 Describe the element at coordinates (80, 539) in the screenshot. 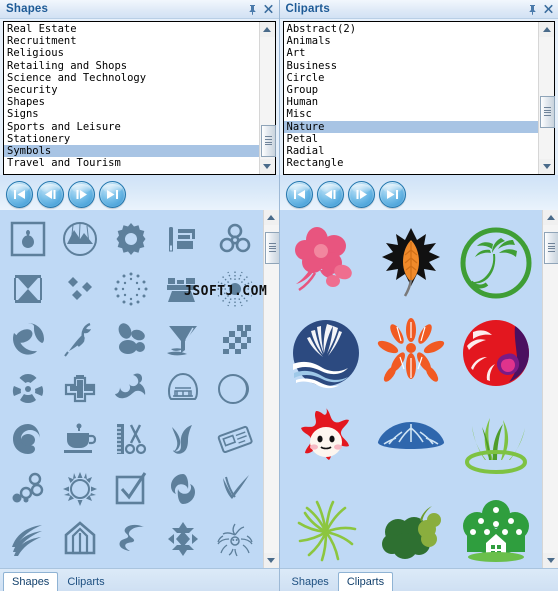

I see `shield-pentagon-icon` at that location.